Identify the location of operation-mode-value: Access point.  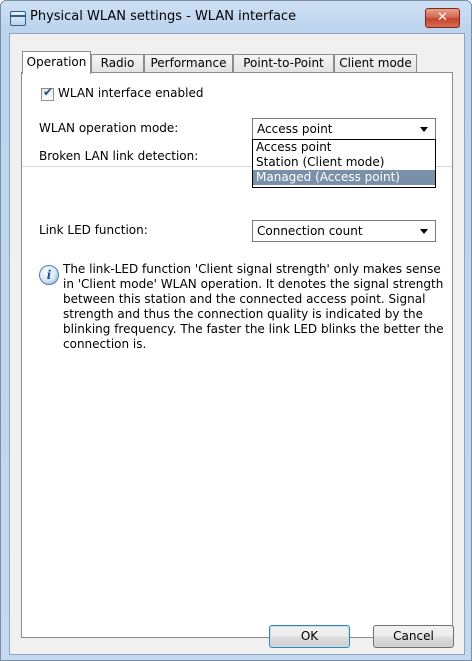
(295, 129).